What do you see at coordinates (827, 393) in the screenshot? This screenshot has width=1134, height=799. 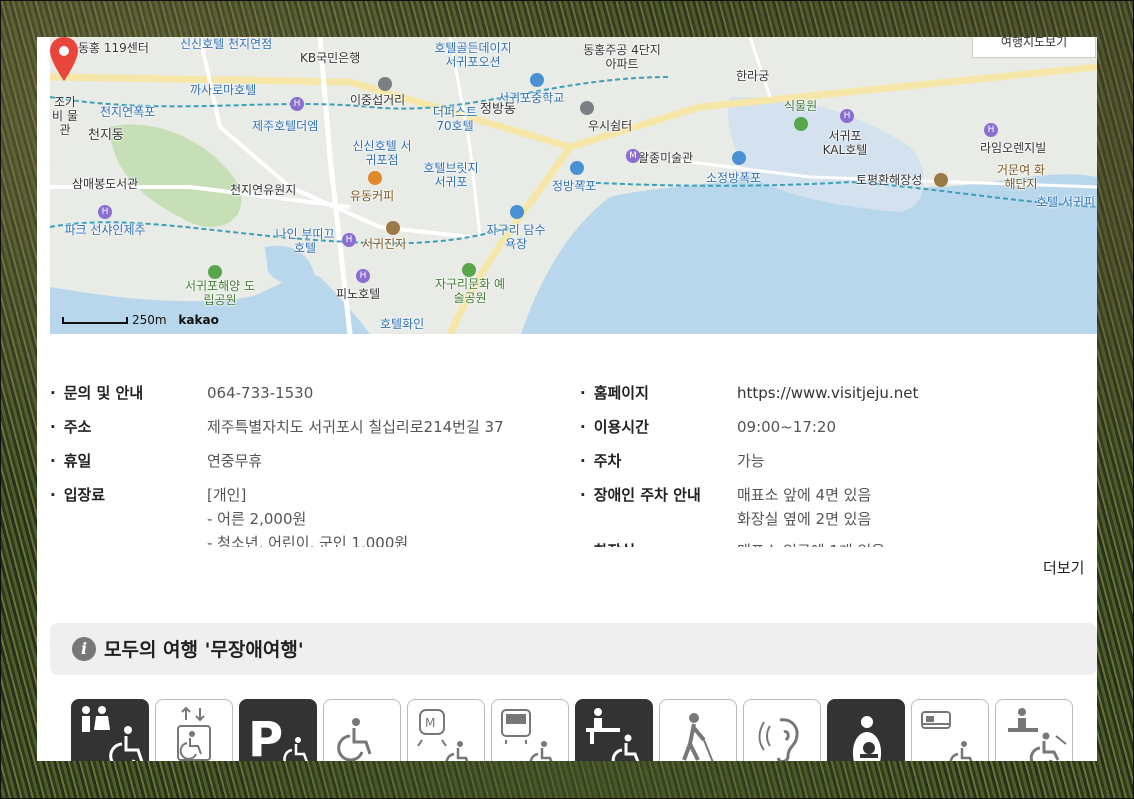 I see `homepage-link: https://www.visitjeju.net` at bounding box center [827, 393].